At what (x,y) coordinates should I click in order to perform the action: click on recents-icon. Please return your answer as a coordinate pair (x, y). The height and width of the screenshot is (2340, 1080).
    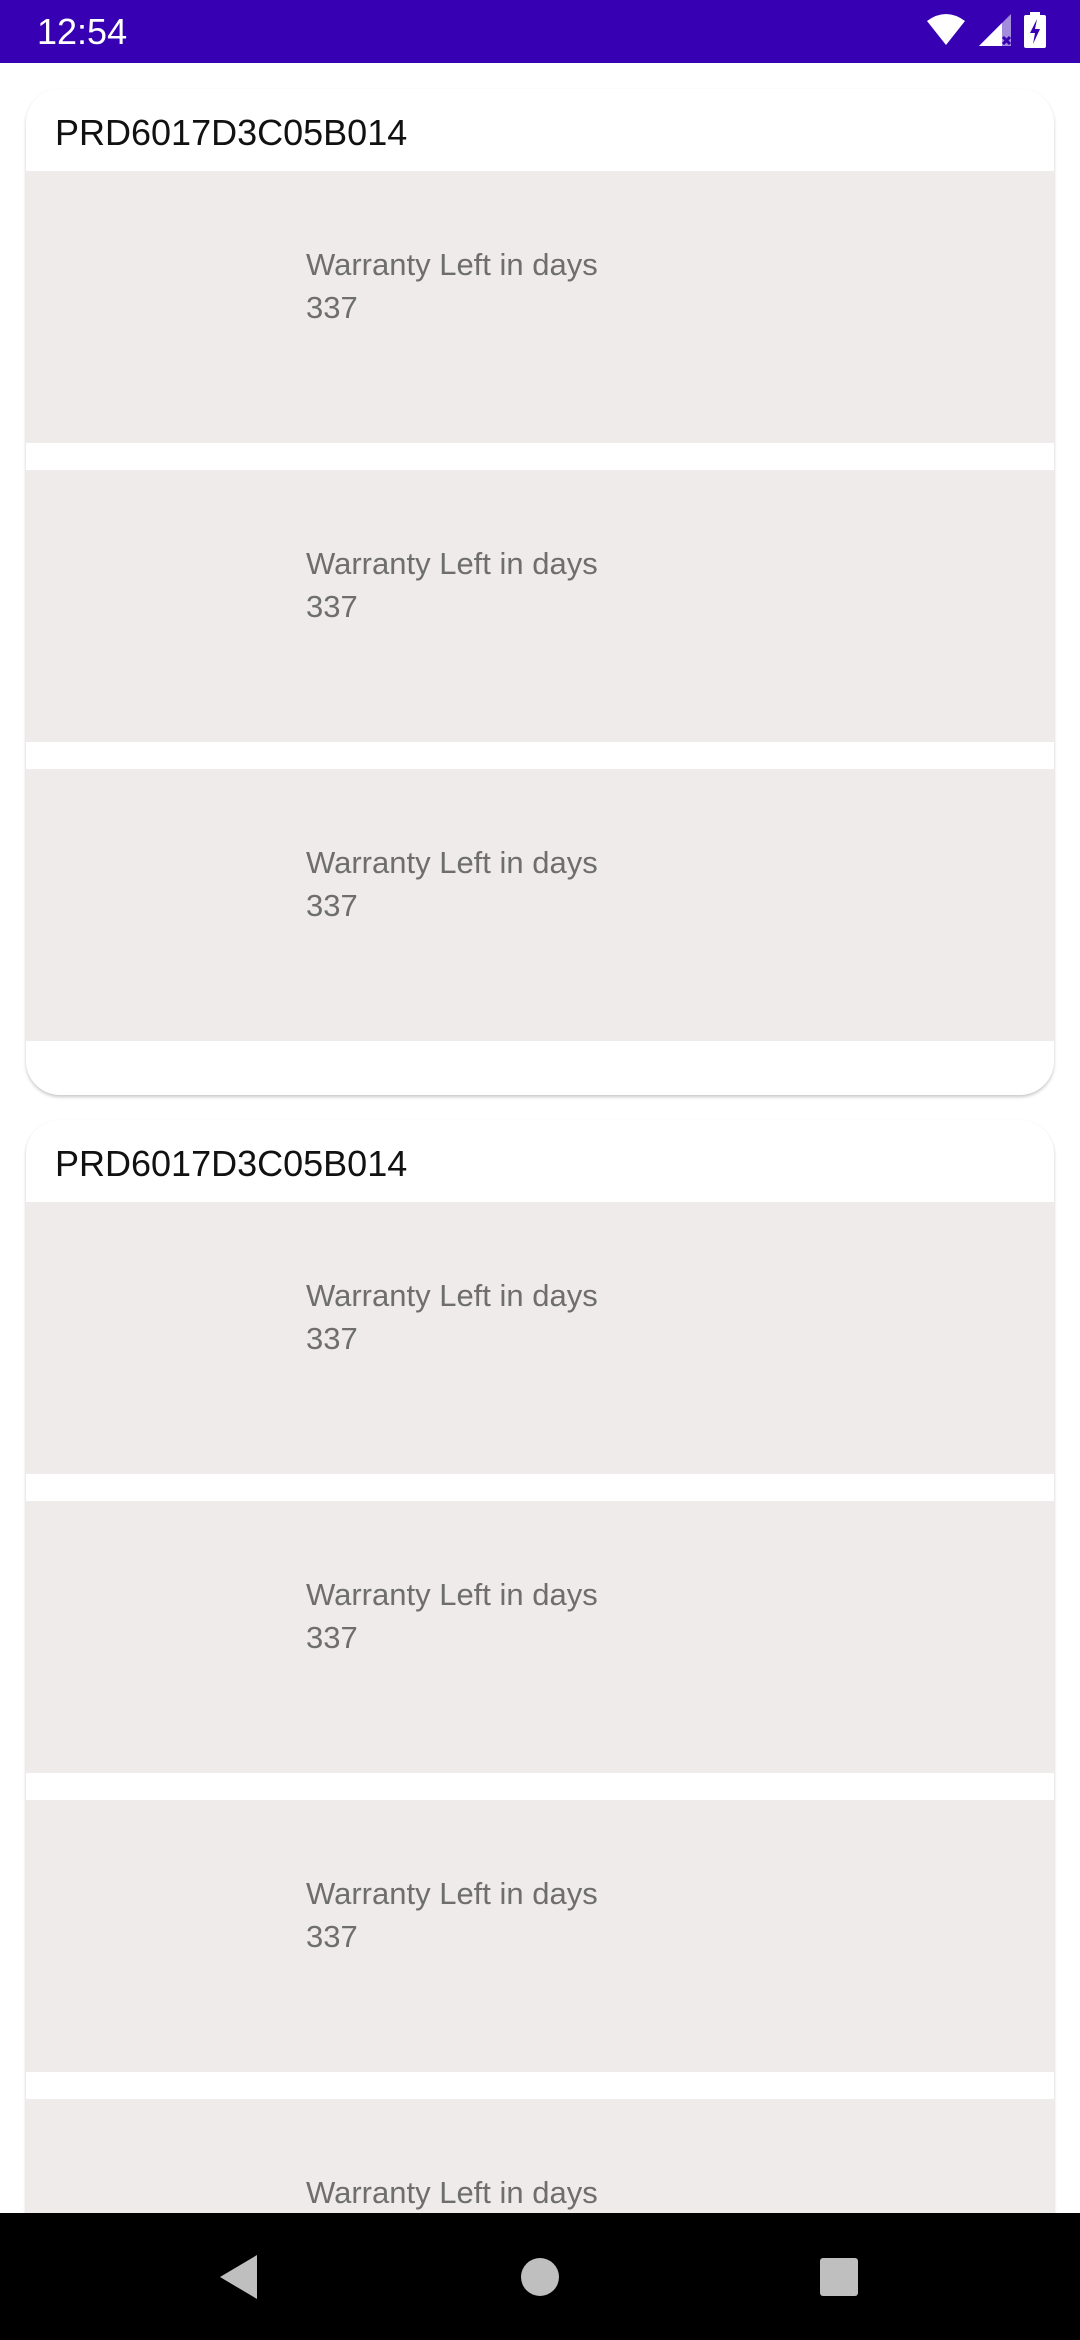
    Looking at the image, I should click on (839, 2277).